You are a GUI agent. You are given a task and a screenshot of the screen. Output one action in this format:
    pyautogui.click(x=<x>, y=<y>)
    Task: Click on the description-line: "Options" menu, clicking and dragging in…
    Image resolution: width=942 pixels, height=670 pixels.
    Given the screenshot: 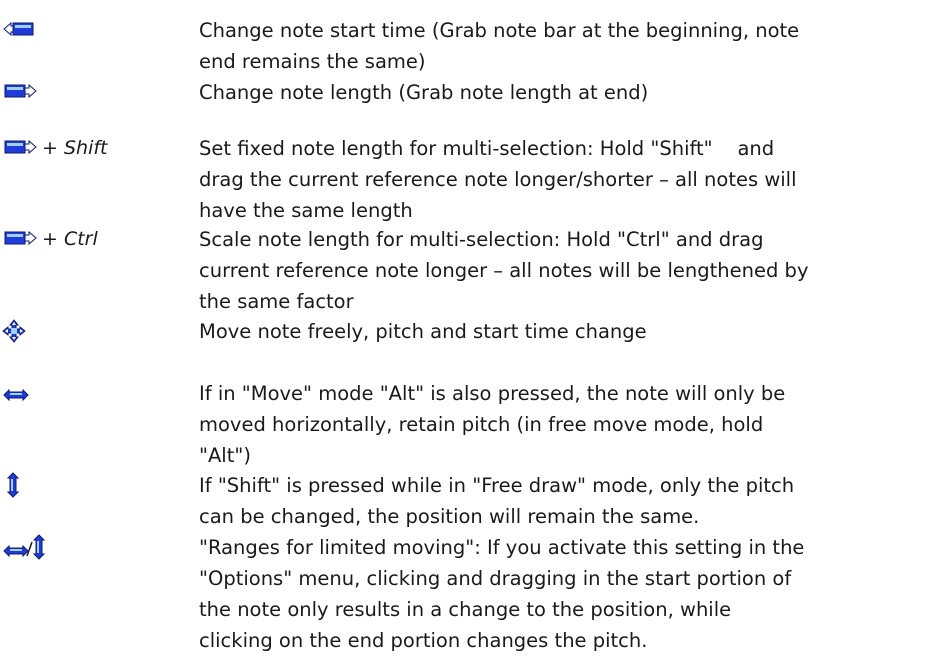 What is the action you would take?
    pyautogui.click(x=495, y=578)
    